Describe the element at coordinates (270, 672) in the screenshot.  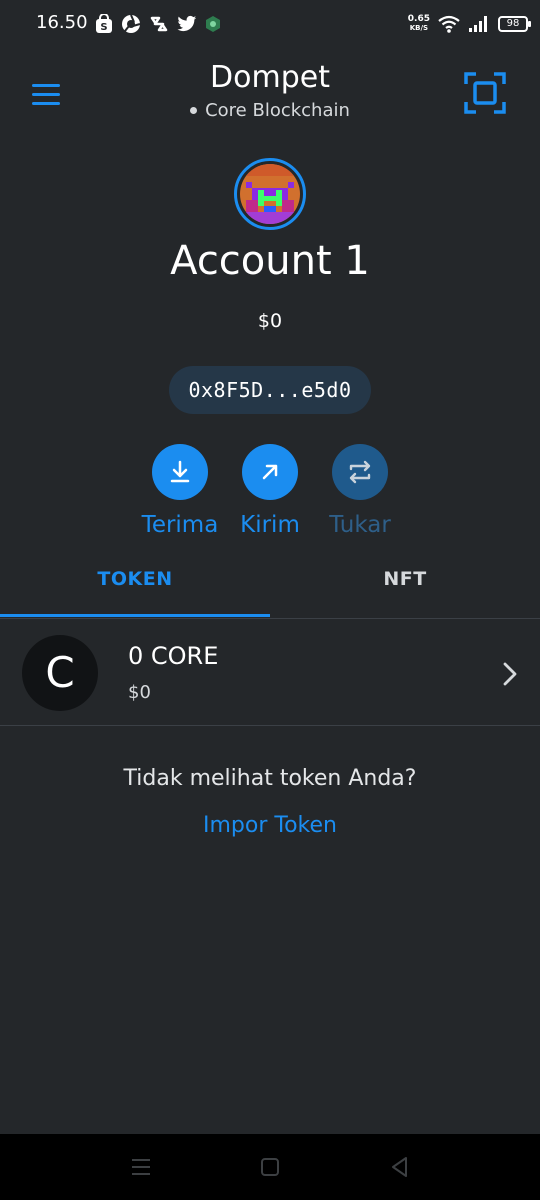
I see `token-row-core: C 0 CORE $0` at that location.